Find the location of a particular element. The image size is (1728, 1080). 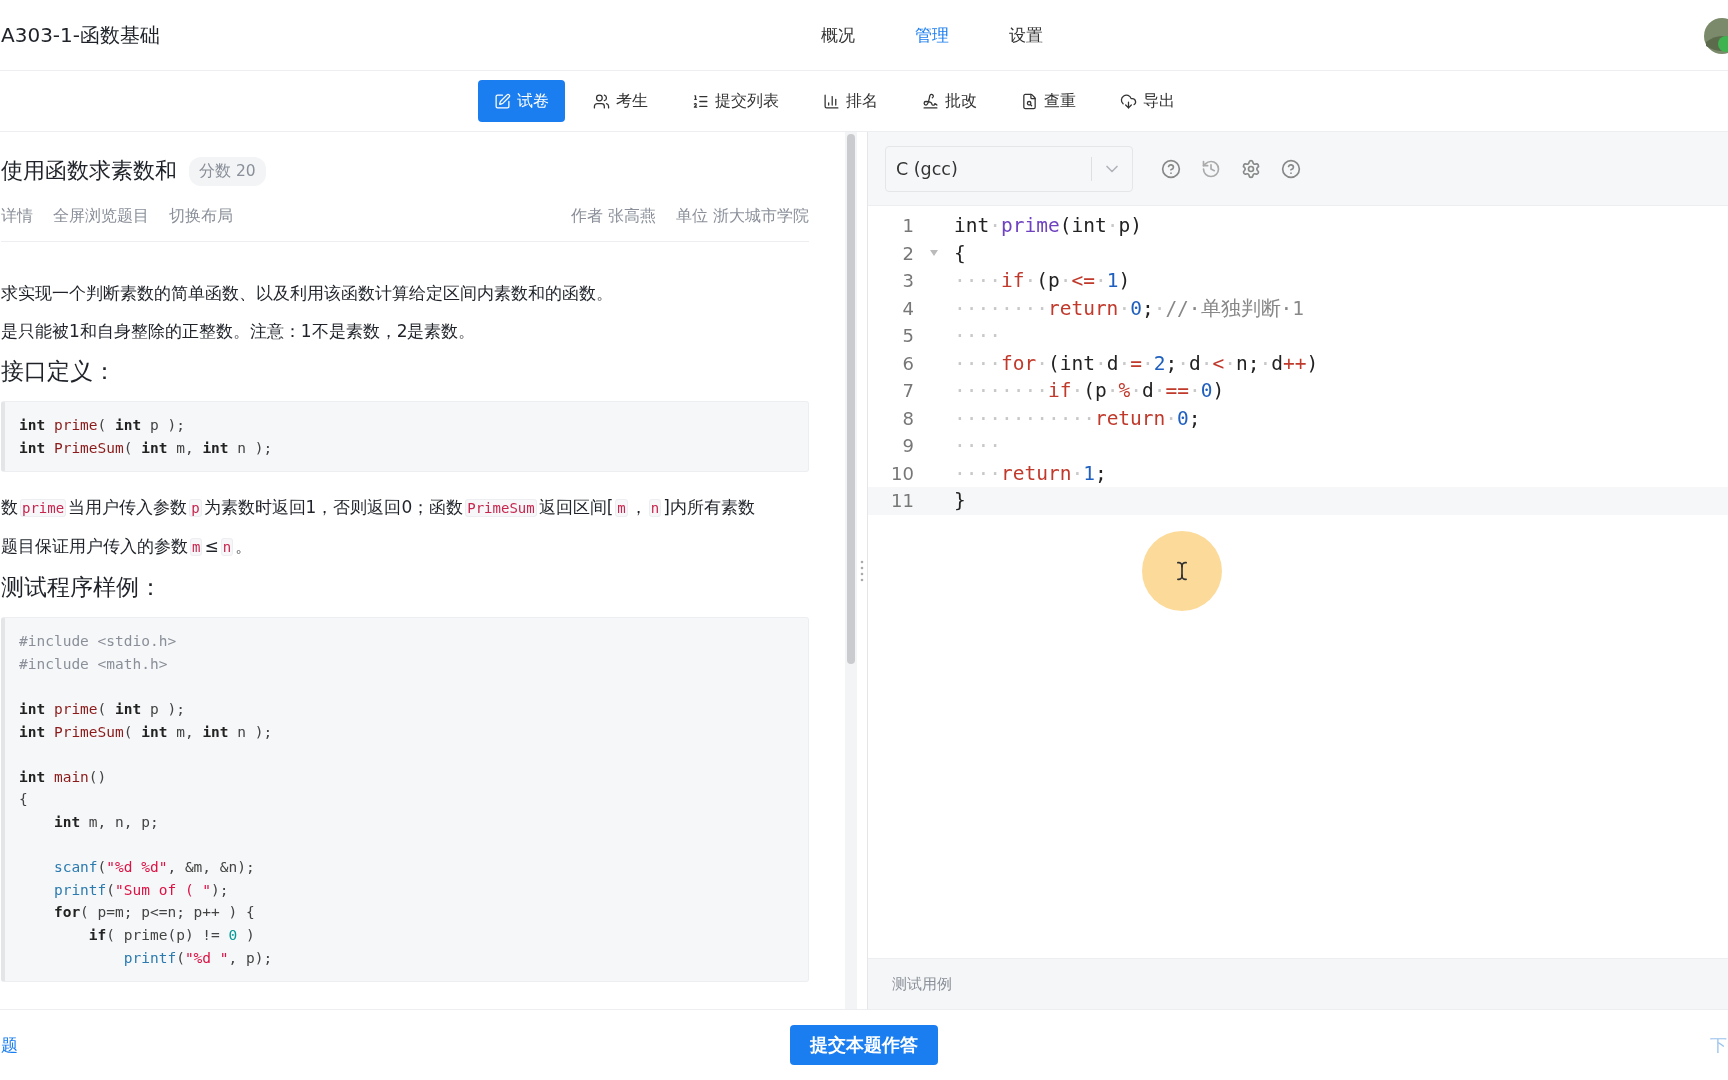

line-number: 8 is located at coordinates (907, 418).